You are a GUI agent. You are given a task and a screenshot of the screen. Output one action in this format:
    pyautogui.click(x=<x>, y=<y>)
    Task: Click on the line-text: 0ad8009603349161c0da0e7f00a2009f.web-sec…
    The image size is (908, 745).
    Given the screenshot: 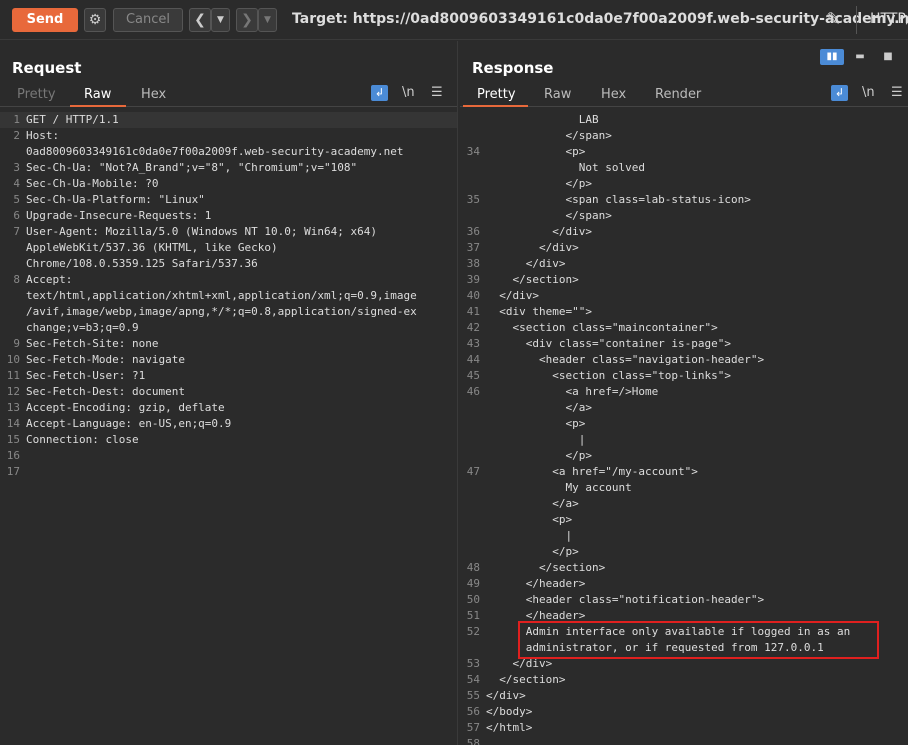 What is the action you would take?
    pyautogui.click(x=215, y=151)
    